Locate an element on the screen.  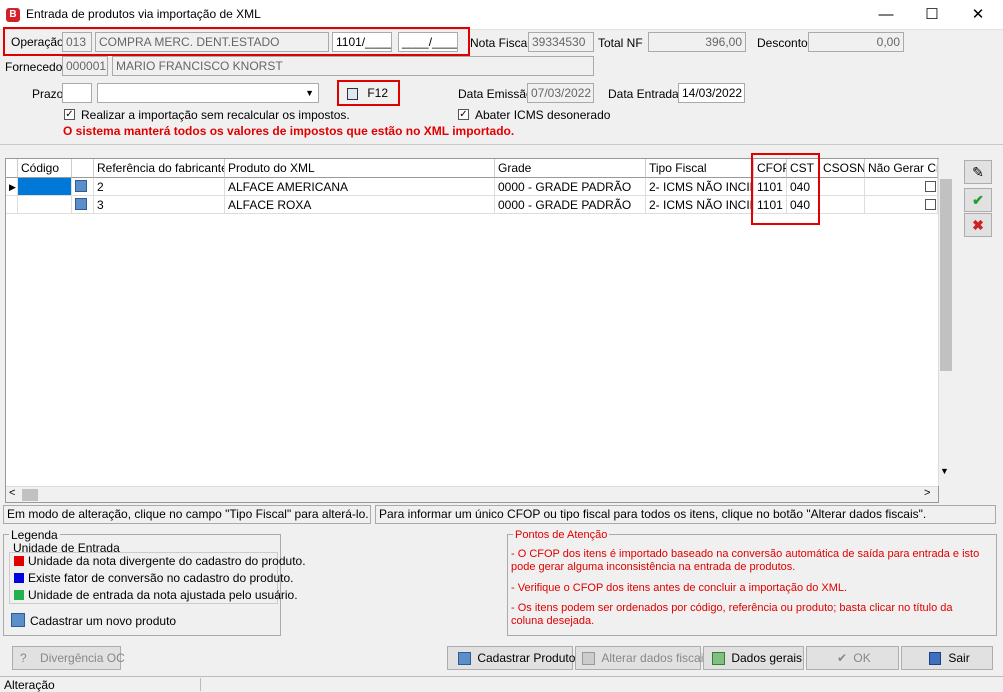
cfop-cst-highlight is located at coordinates (785, 189).